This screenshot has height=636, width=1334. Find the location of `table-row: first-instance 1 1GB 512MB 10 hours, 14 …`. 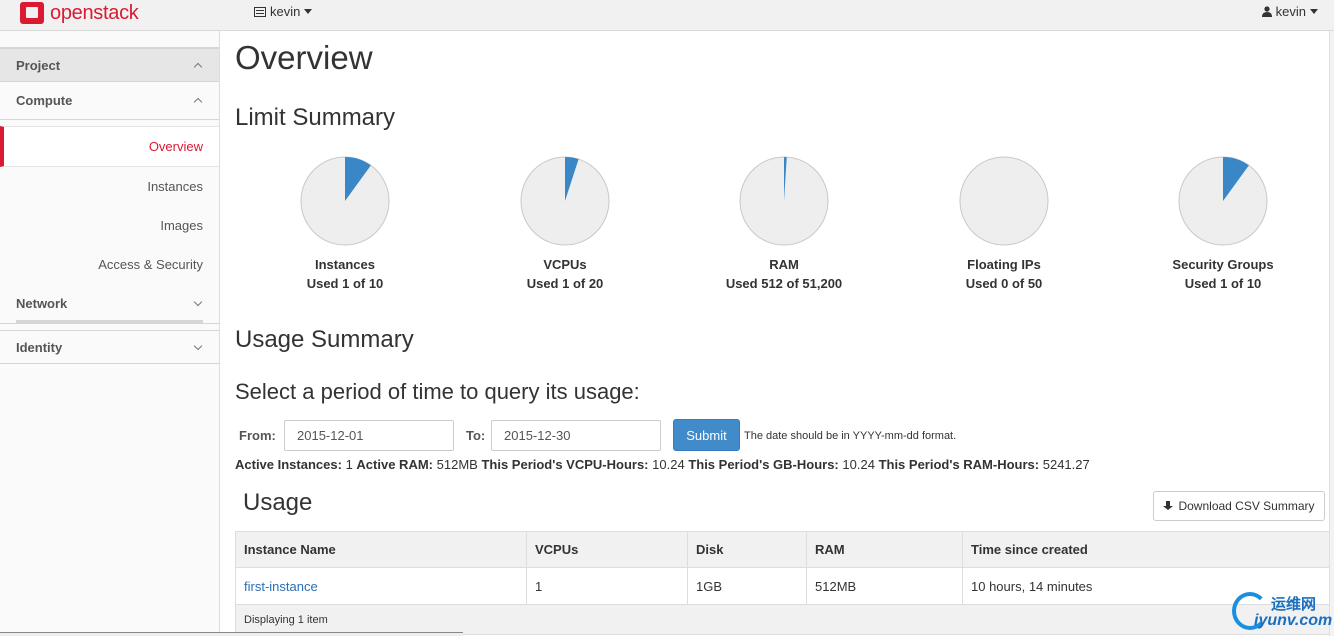

table-row: first-instance 1 1GB 512MB 10 hours, 14 … is located at coordinates (782, 586).